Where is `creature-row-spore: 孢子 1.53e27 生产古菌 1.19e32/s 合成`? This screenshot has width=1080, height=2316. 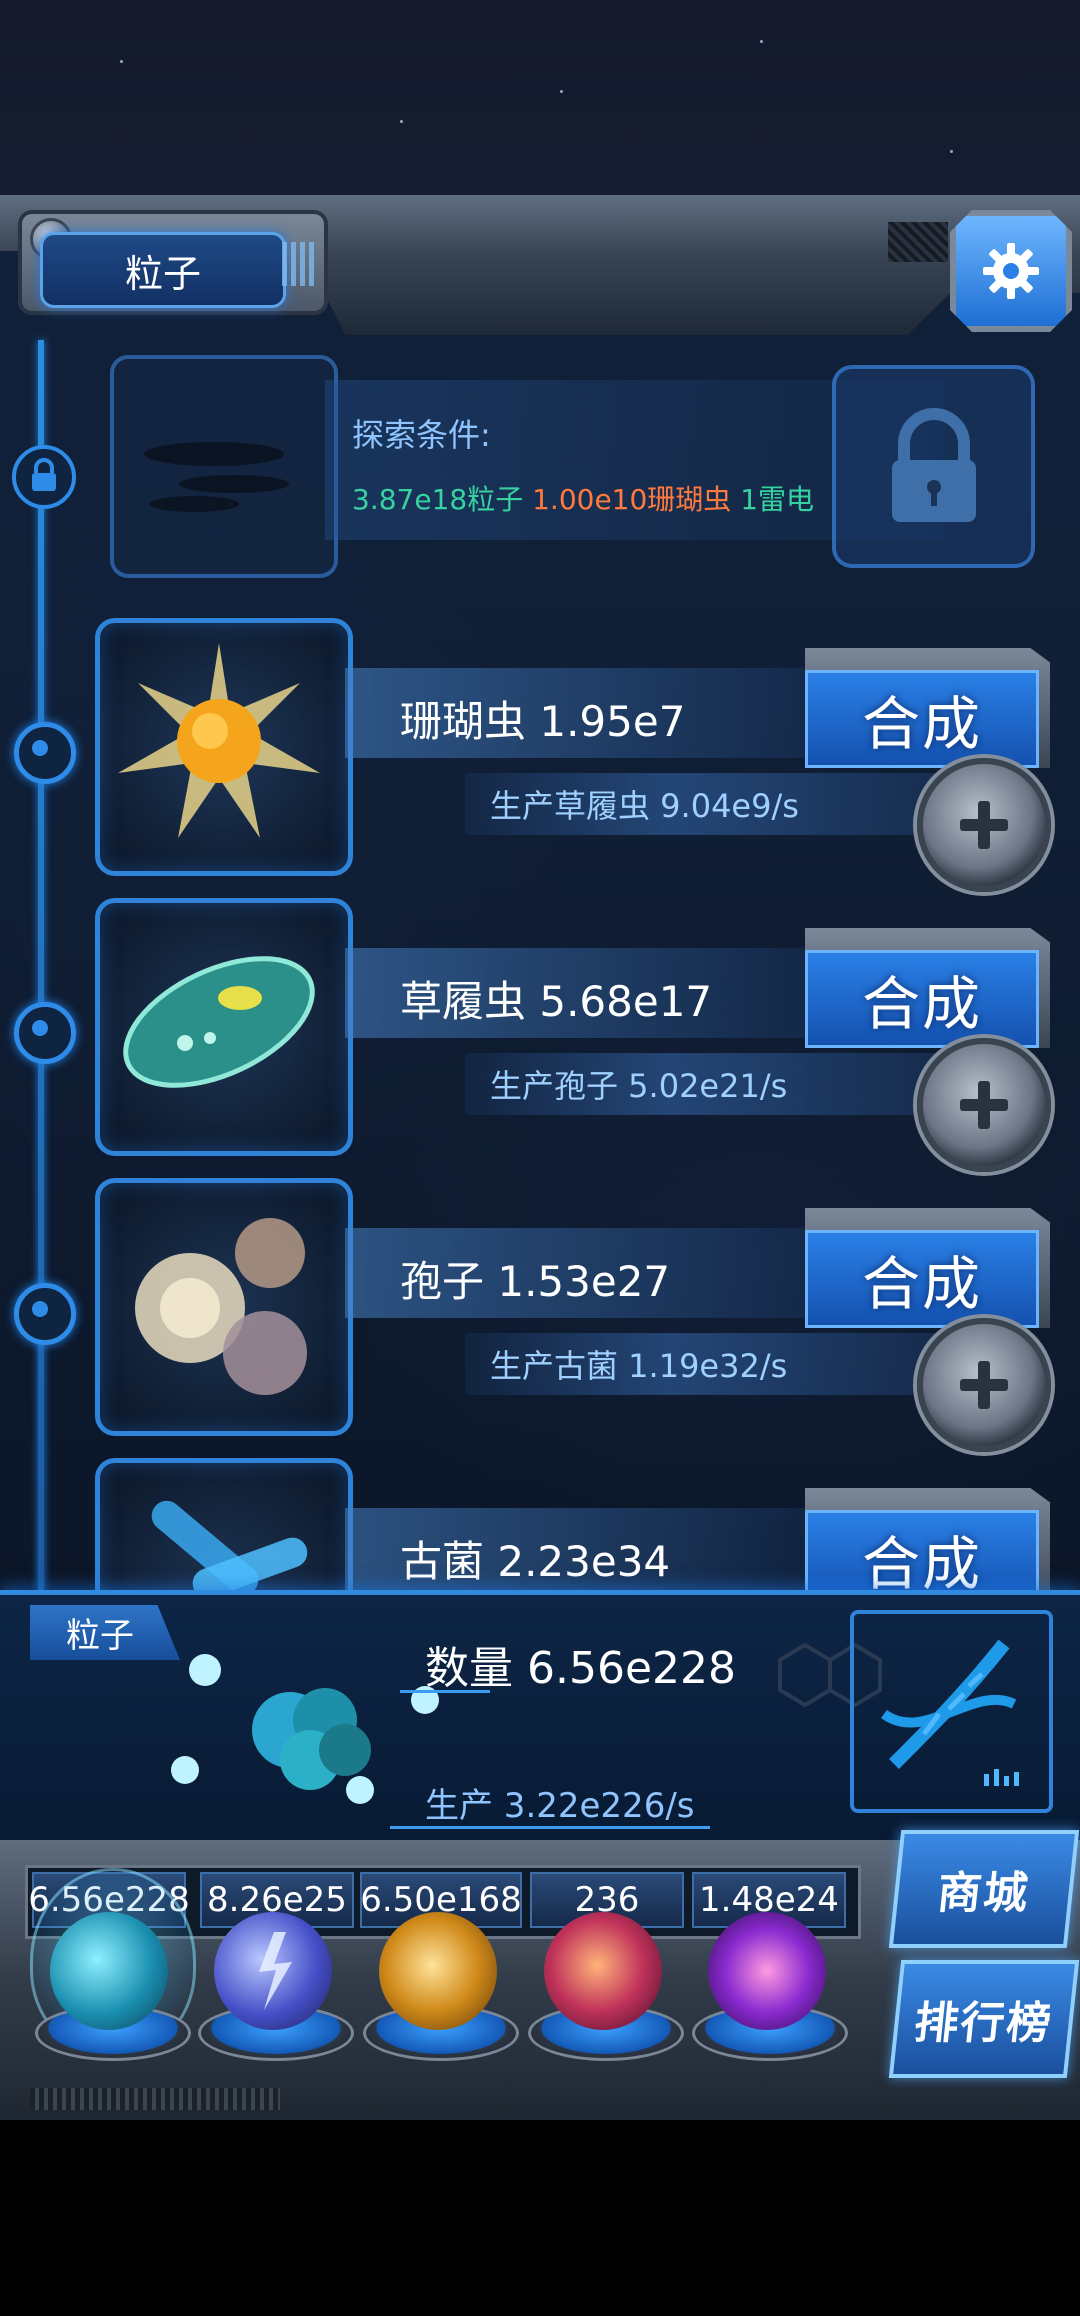
creature-row-spore: 孢子 1.53e27 生产古菌 1.19e32/s 合成 is located at coordinates (582, 1315).